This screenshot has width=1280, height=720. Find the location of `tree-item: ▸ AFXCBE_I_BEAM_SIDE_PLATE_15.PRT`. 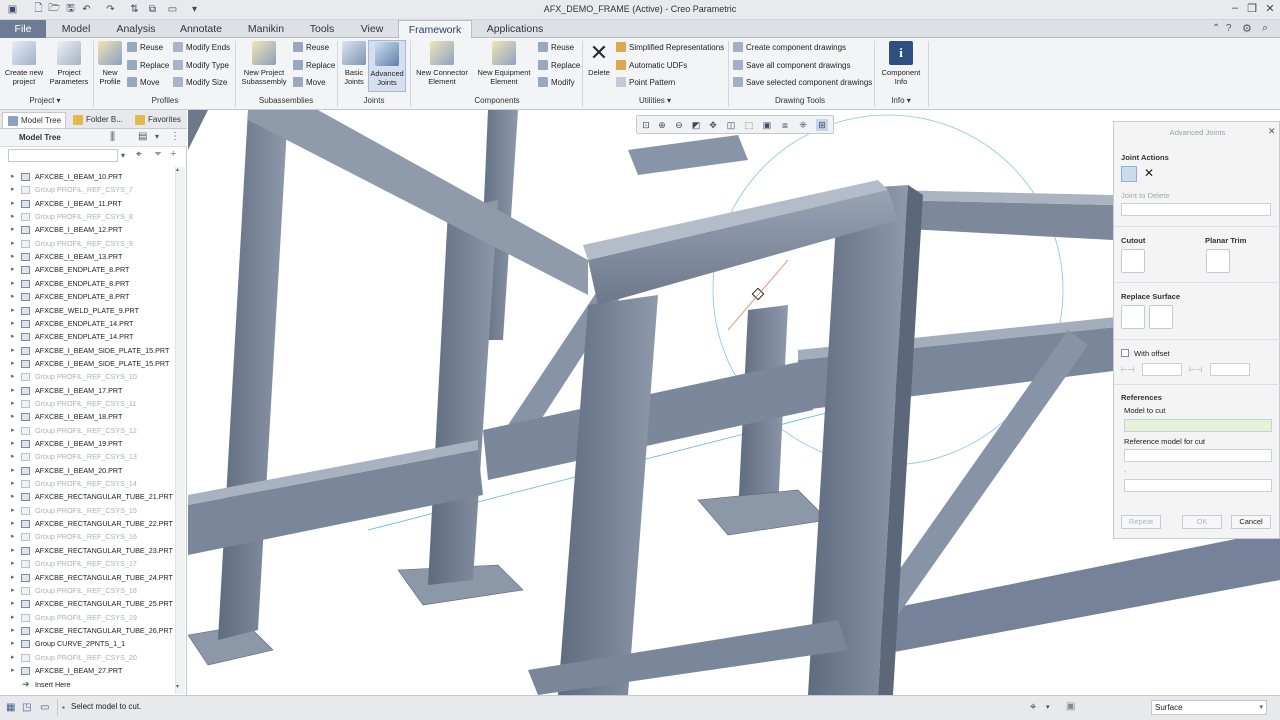

tree-item: ▸ AFXCBE_I_BEAM_SIDE_PLATE_15.PRT is located at coordinates (88, 363).